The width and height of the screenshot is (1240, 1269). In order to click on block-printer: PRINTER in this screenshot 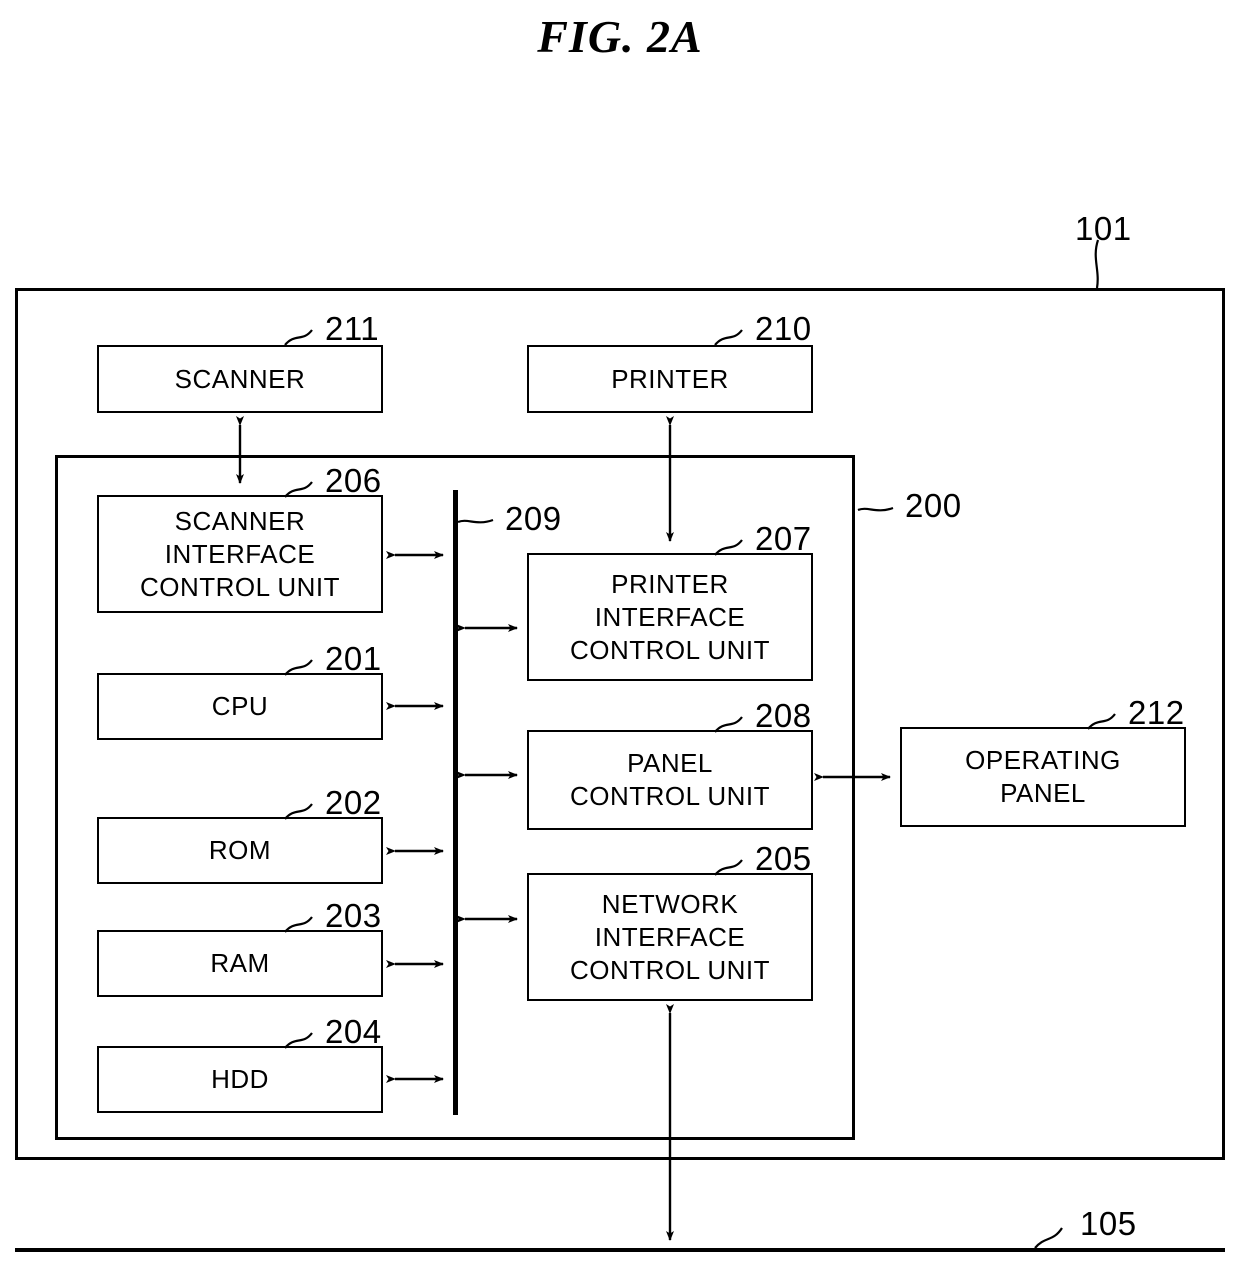, I will do `click(670, 379)`.